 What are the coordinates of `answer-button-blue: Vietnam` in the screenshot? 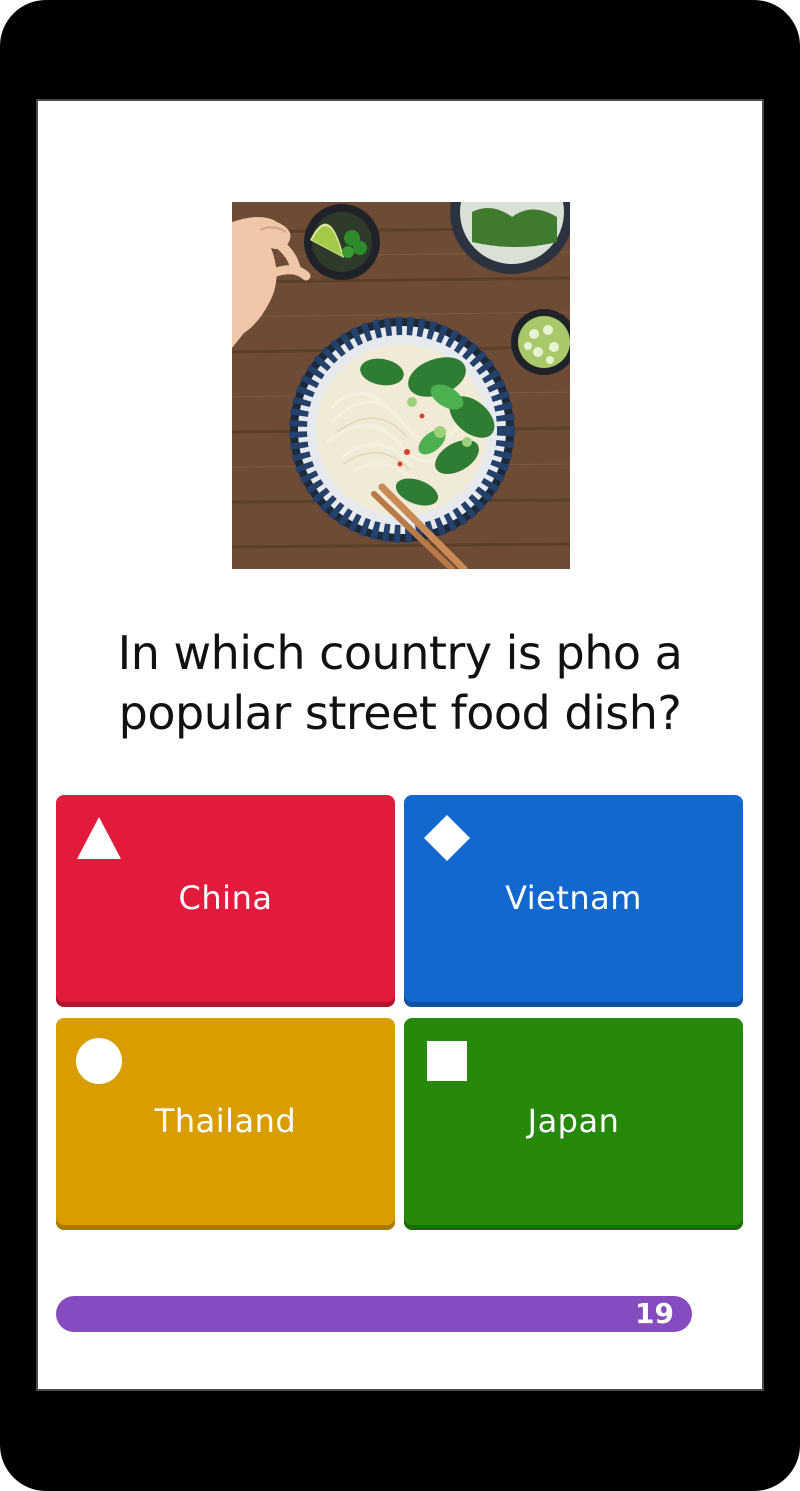 It's located at (573, 901).